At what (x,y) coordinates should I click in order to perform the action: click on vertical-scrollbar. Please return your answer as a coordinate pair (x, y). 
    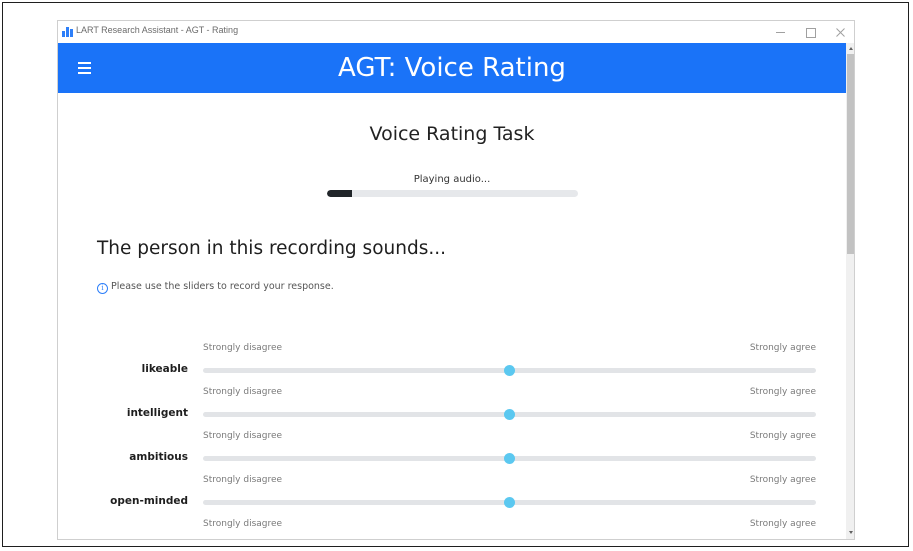
    Looking at the image, I should click on (850, 291).